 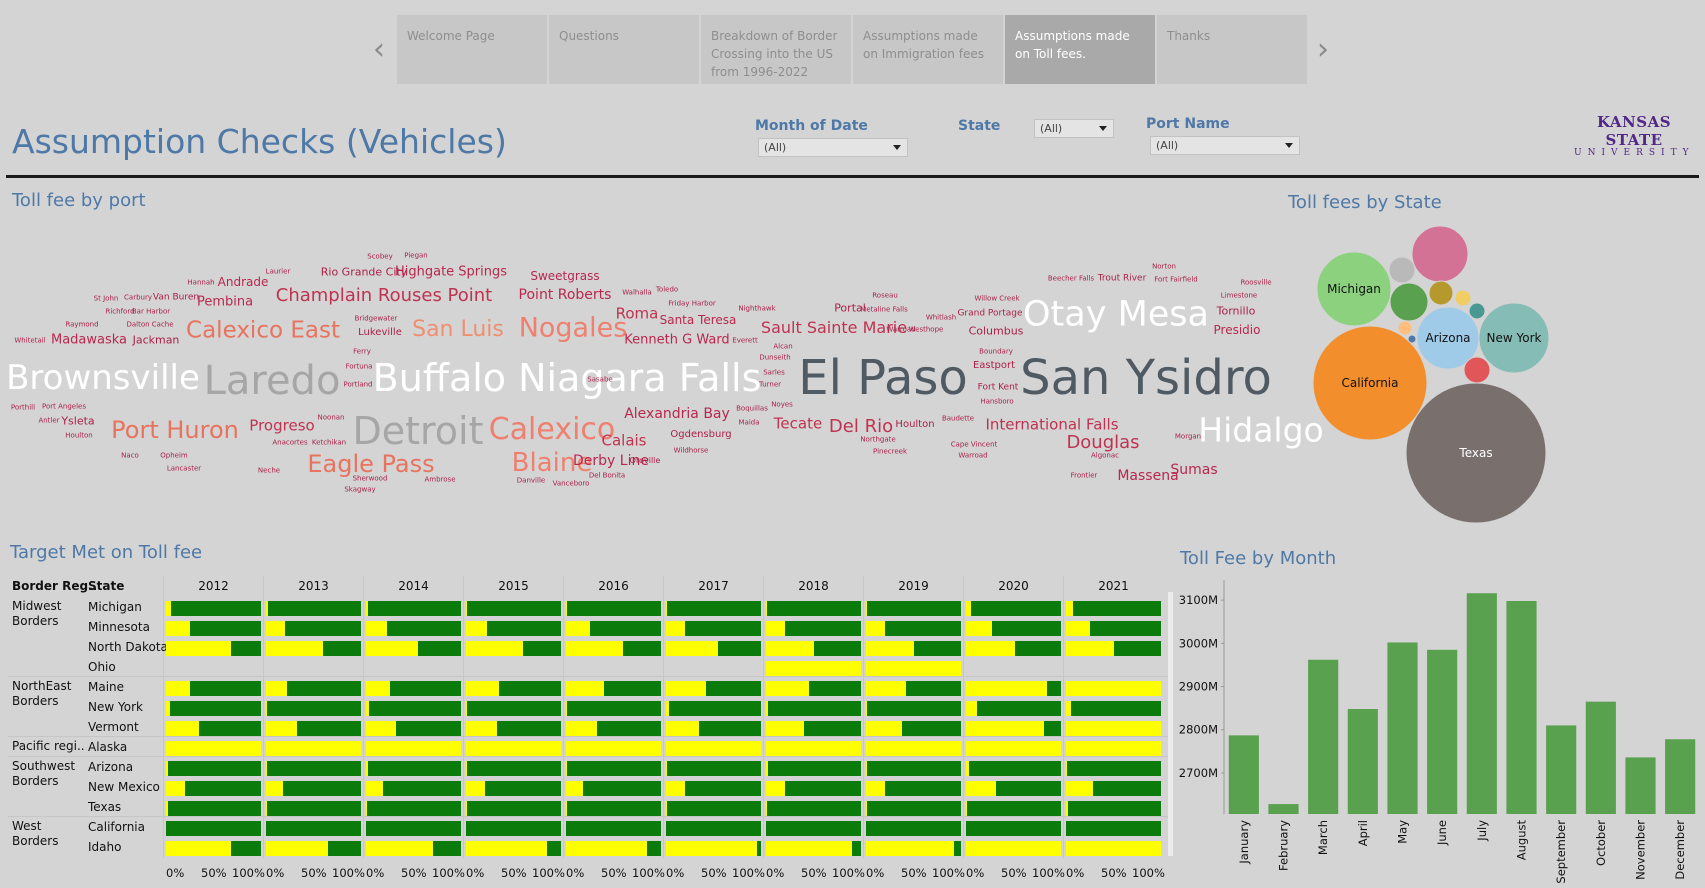 I want to click on wordcloud-port-label: Limestone, so click(x=1239, y=296).